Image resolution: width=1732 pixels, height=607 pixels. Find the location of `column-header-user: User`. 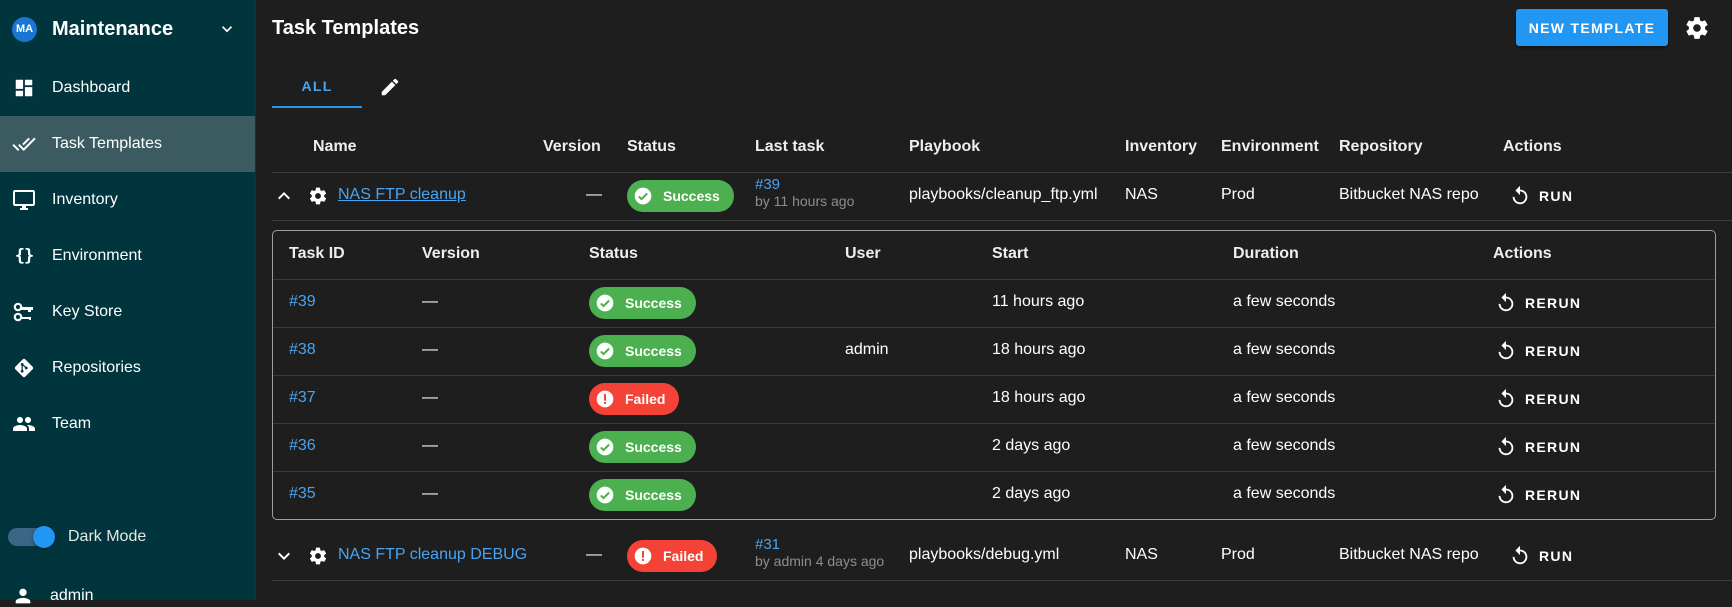

column-header-user: User is located at coordinates (863, 254).